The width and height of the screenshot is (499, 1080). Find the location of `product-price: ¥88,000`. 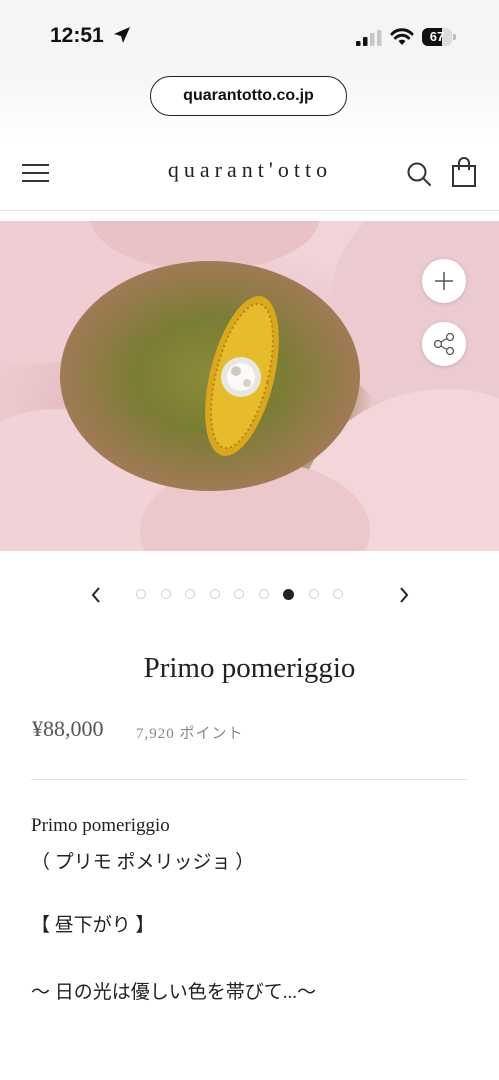

product-price: ¥88,000 is located at coordinates (68, 728).